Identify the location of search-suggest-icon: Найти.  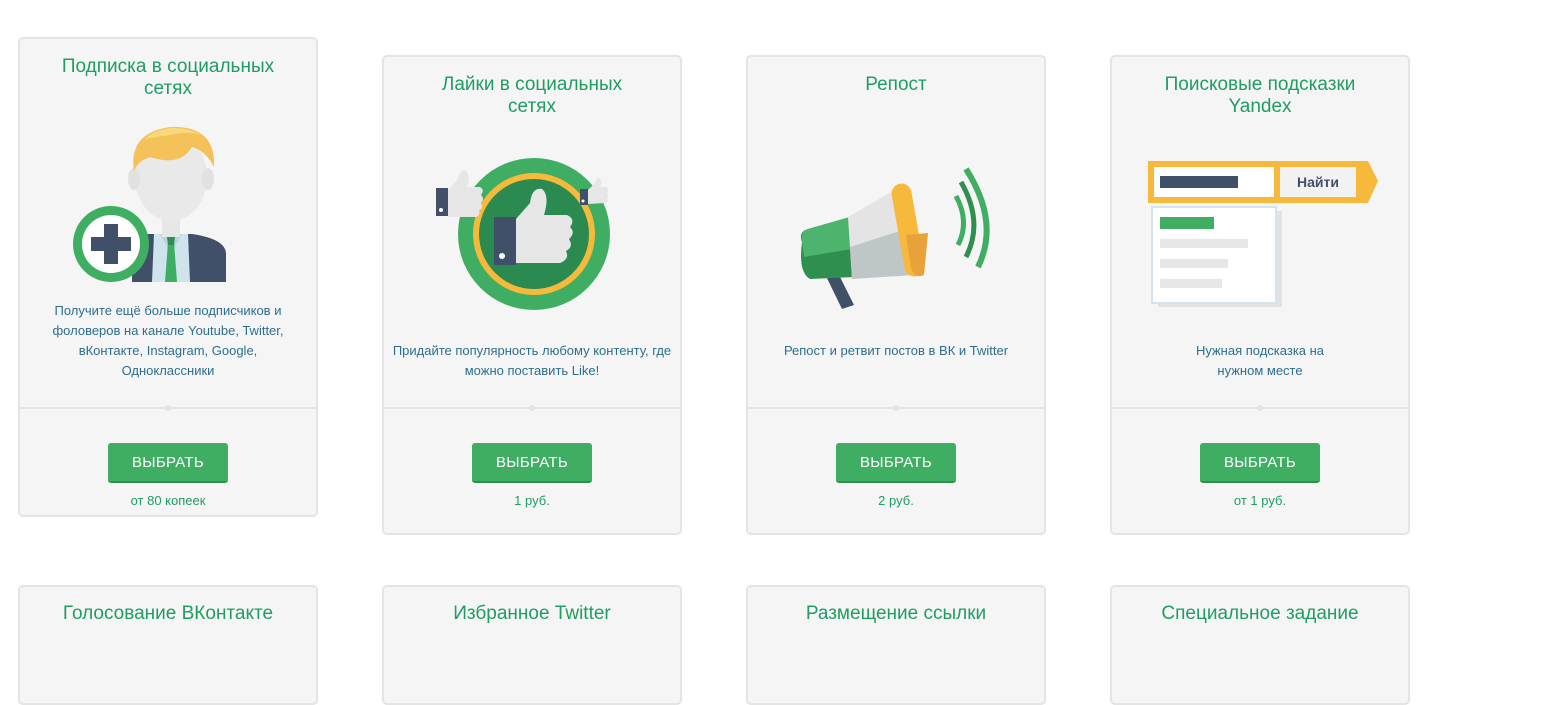
(1263, 234).